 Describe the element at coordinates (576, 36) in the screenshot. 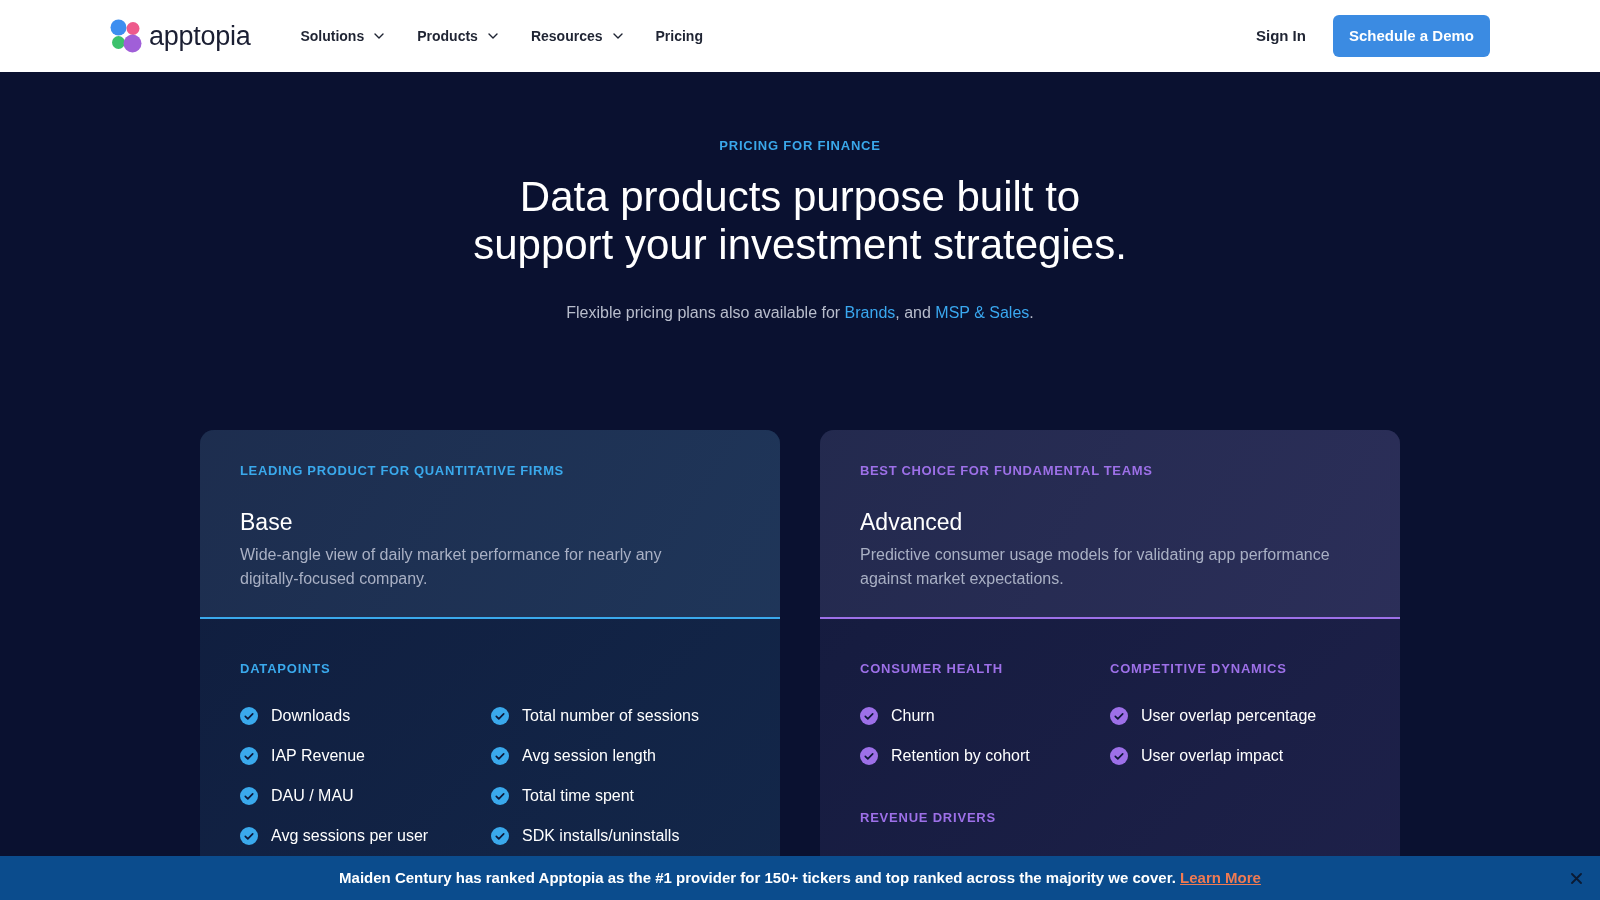

I see `nav-menu-button: Resources` at that location.